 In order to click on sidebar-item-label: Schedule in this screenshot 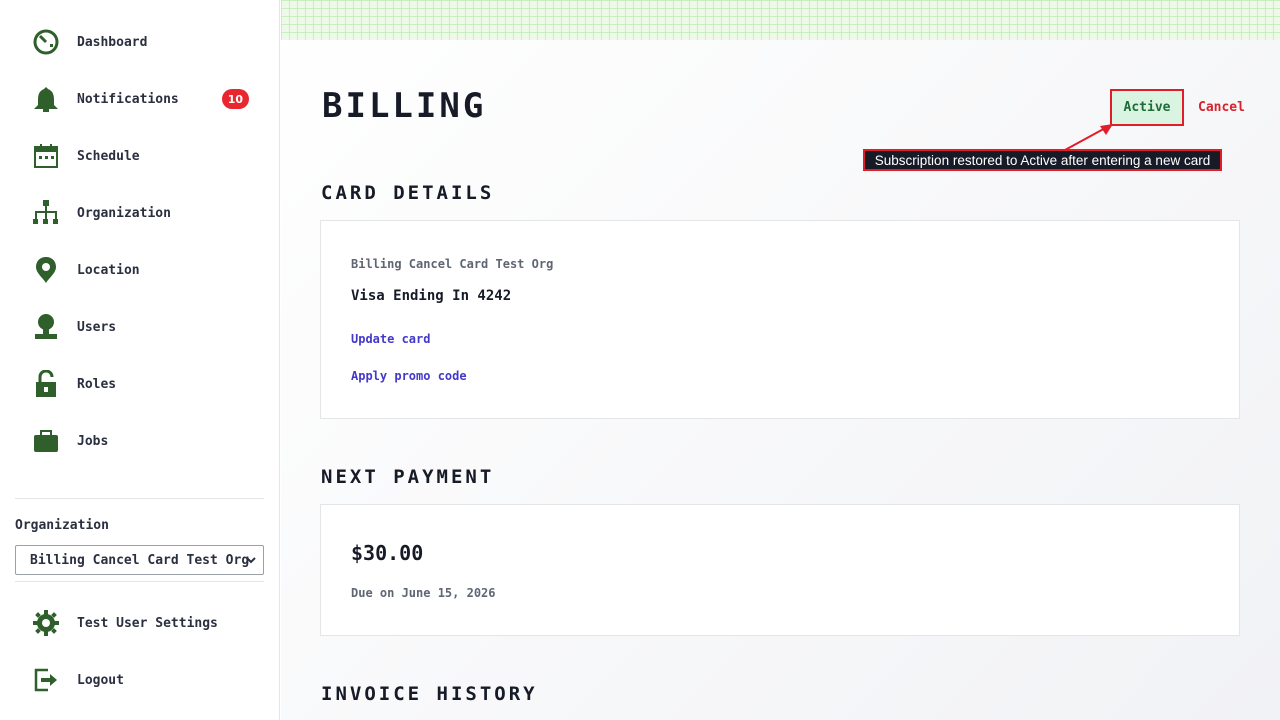, I will do `click(108, 156)`.